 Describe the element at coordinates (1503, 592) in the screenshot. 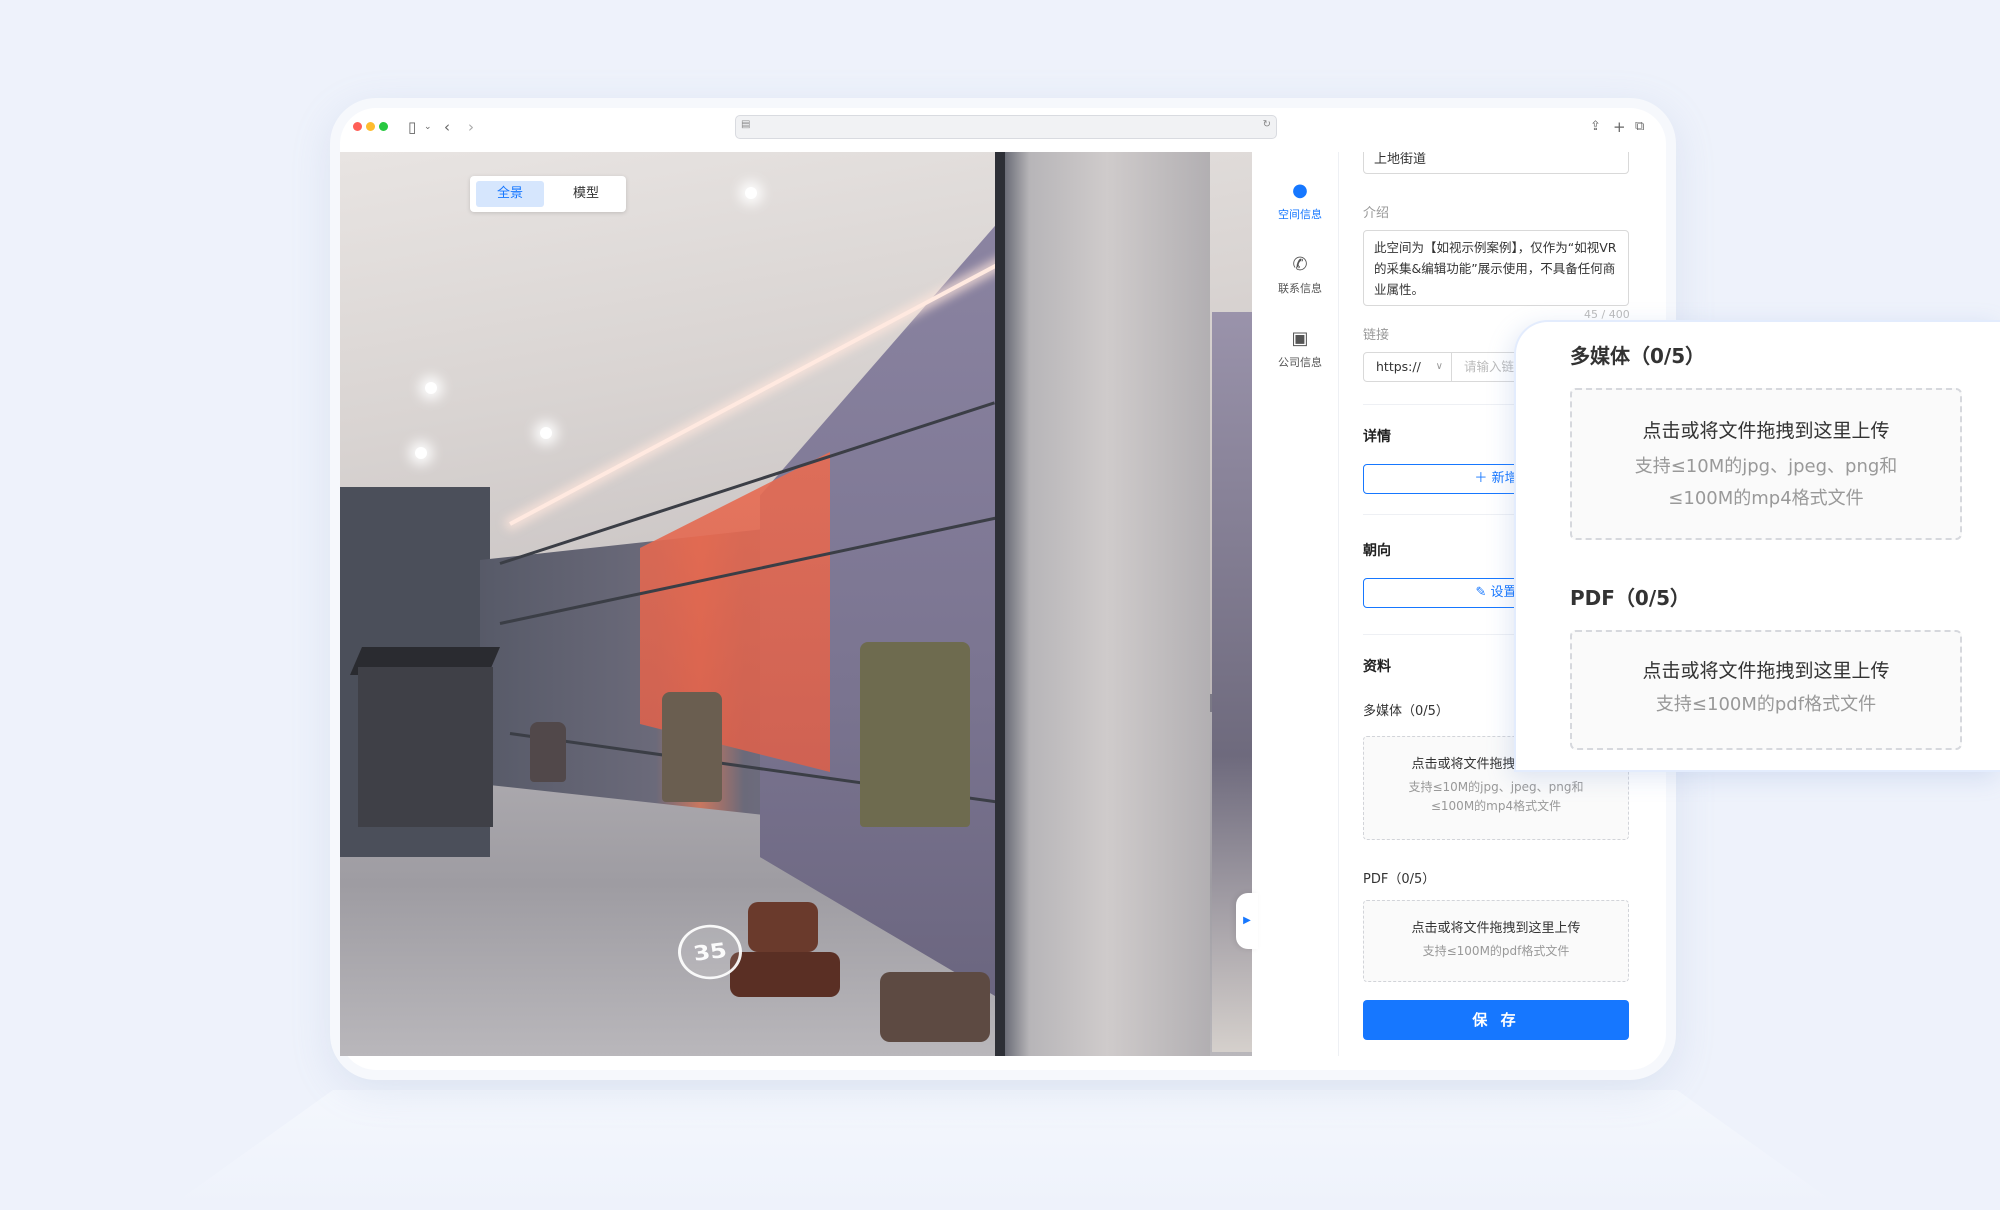

I see `set-orientation-label: 设置` at that location.